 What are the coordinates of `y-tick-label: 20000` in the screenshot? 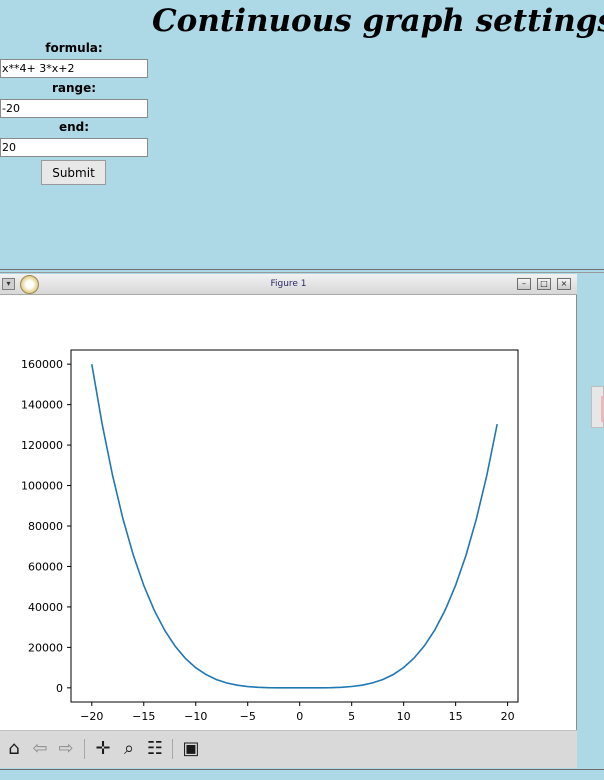 It's located at (45, 647).